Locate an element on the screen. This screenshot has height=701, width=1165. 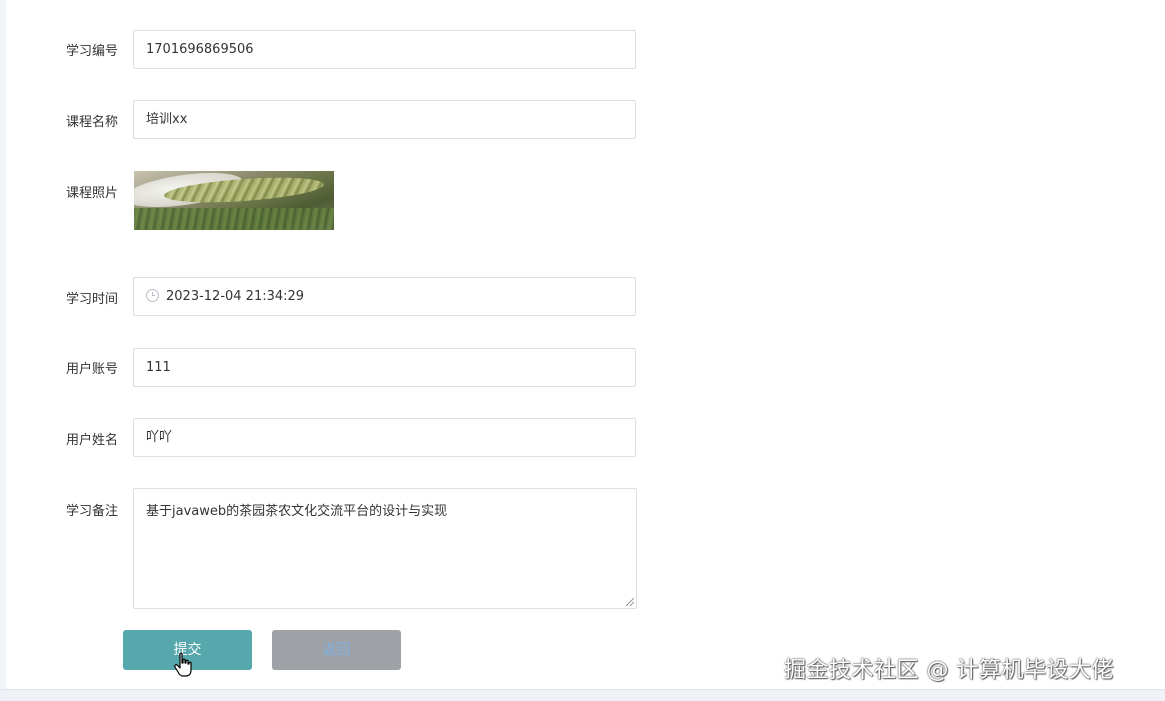
user-account-value: 111 is located at coordinates (158, 367).